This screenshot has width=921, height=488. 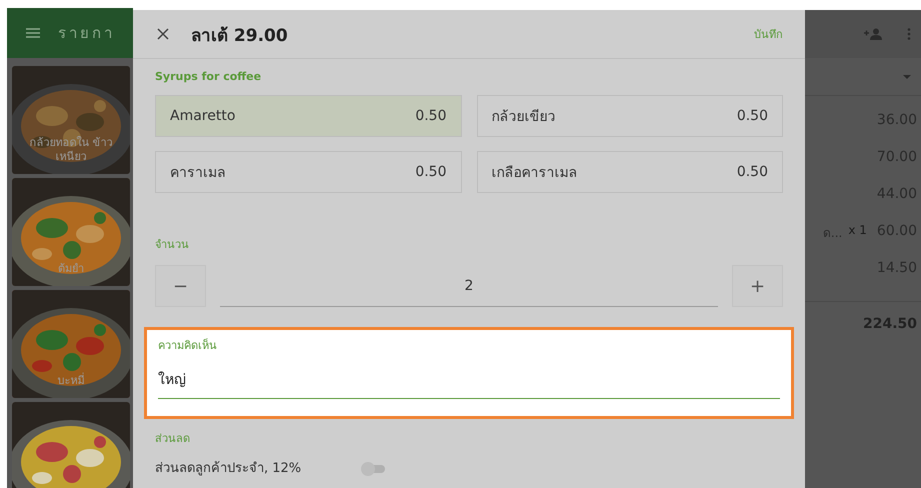 What do you see at coordinates (469, 373) in the screenshot?
I see `comment-field: ความคิดเห็น ใหญ่` at bounding box center [469, 373].